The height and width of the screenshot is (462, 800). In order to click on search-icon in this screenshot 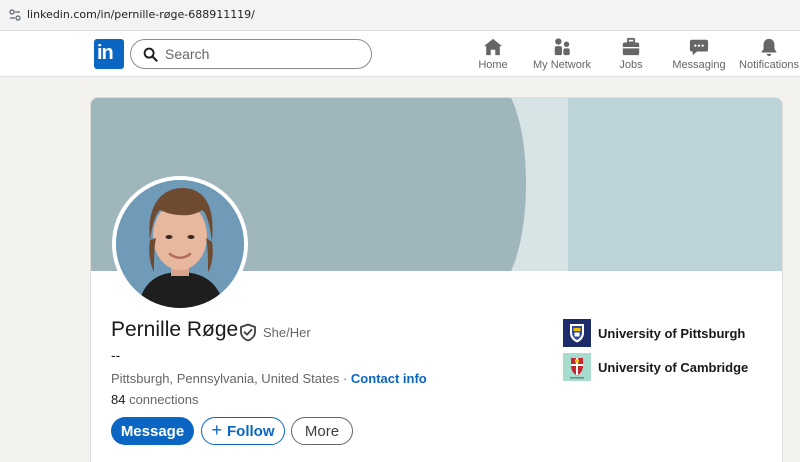, I will do `click(150, 54)`.